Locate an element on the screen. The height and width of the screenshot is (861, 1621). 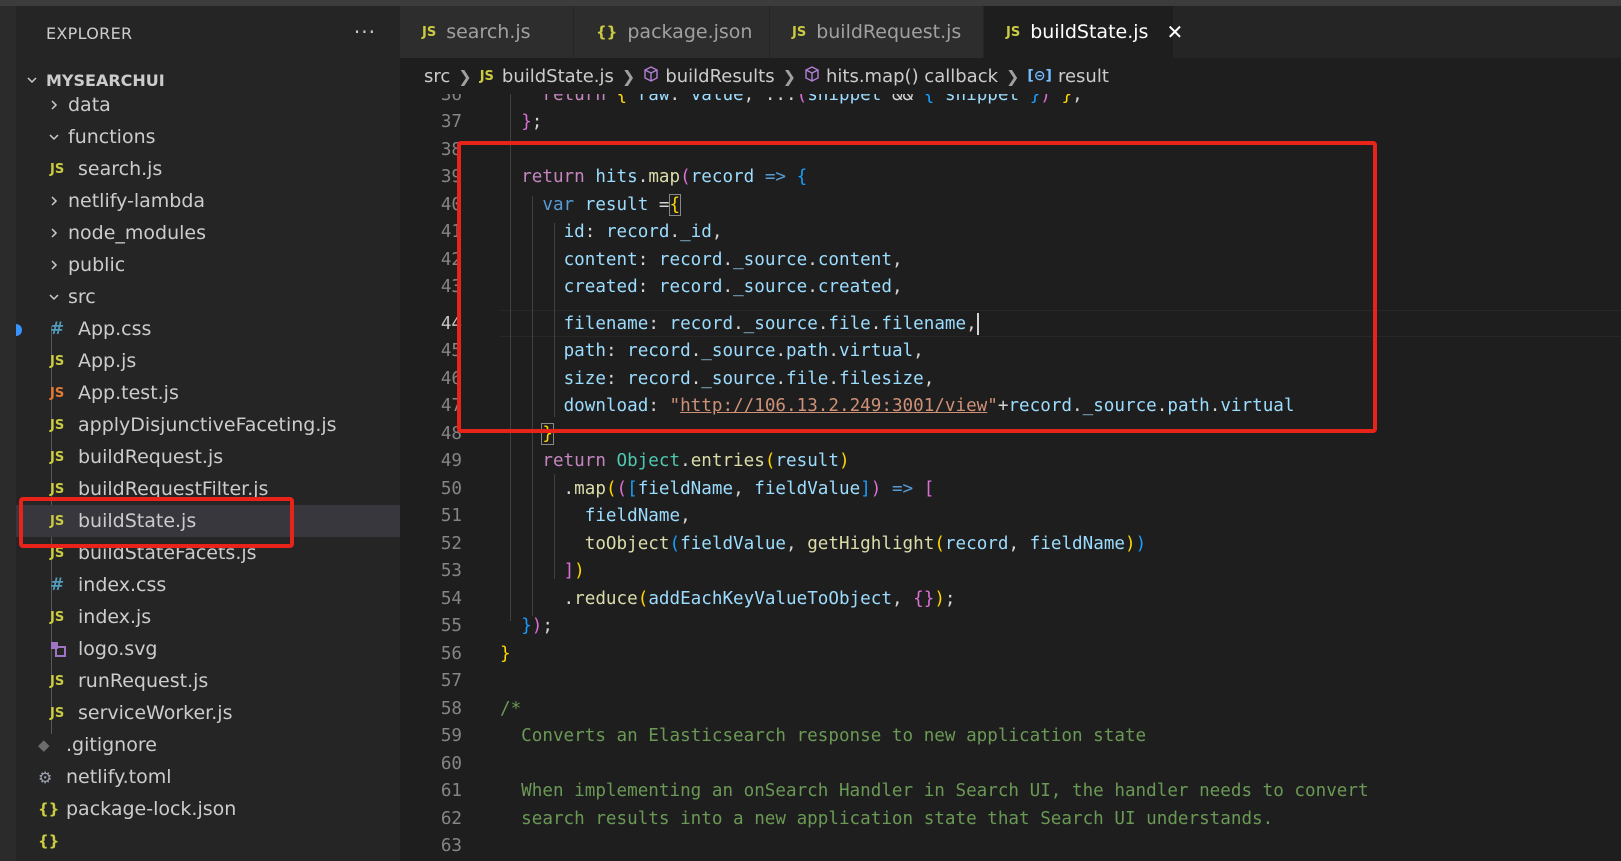
svg-file-icon is located at coordinates (61, 649).